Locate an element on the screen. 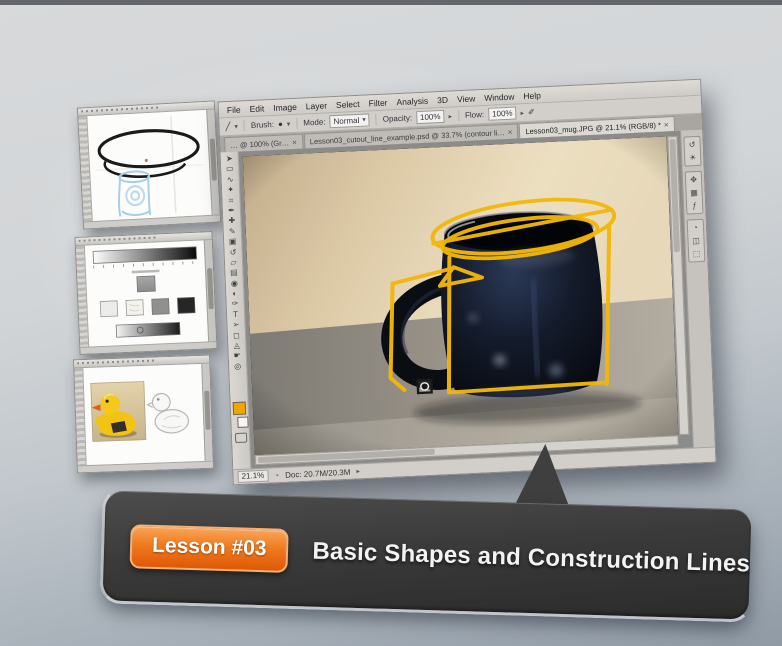  flow-flyout-icon: ▸ is located at coordinates (522, 113).